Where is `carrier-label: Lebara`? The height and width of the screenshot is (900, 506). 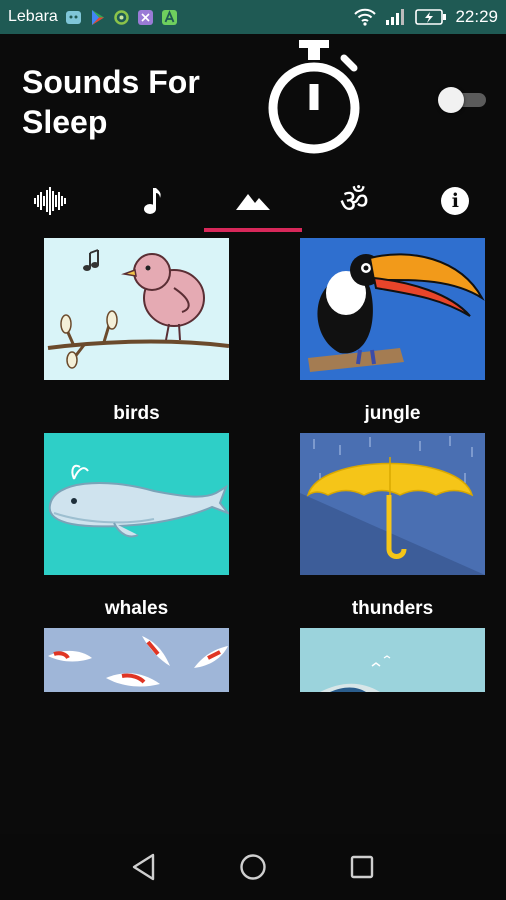
carrier-label: Lebara is located at coordinates (33, 16).